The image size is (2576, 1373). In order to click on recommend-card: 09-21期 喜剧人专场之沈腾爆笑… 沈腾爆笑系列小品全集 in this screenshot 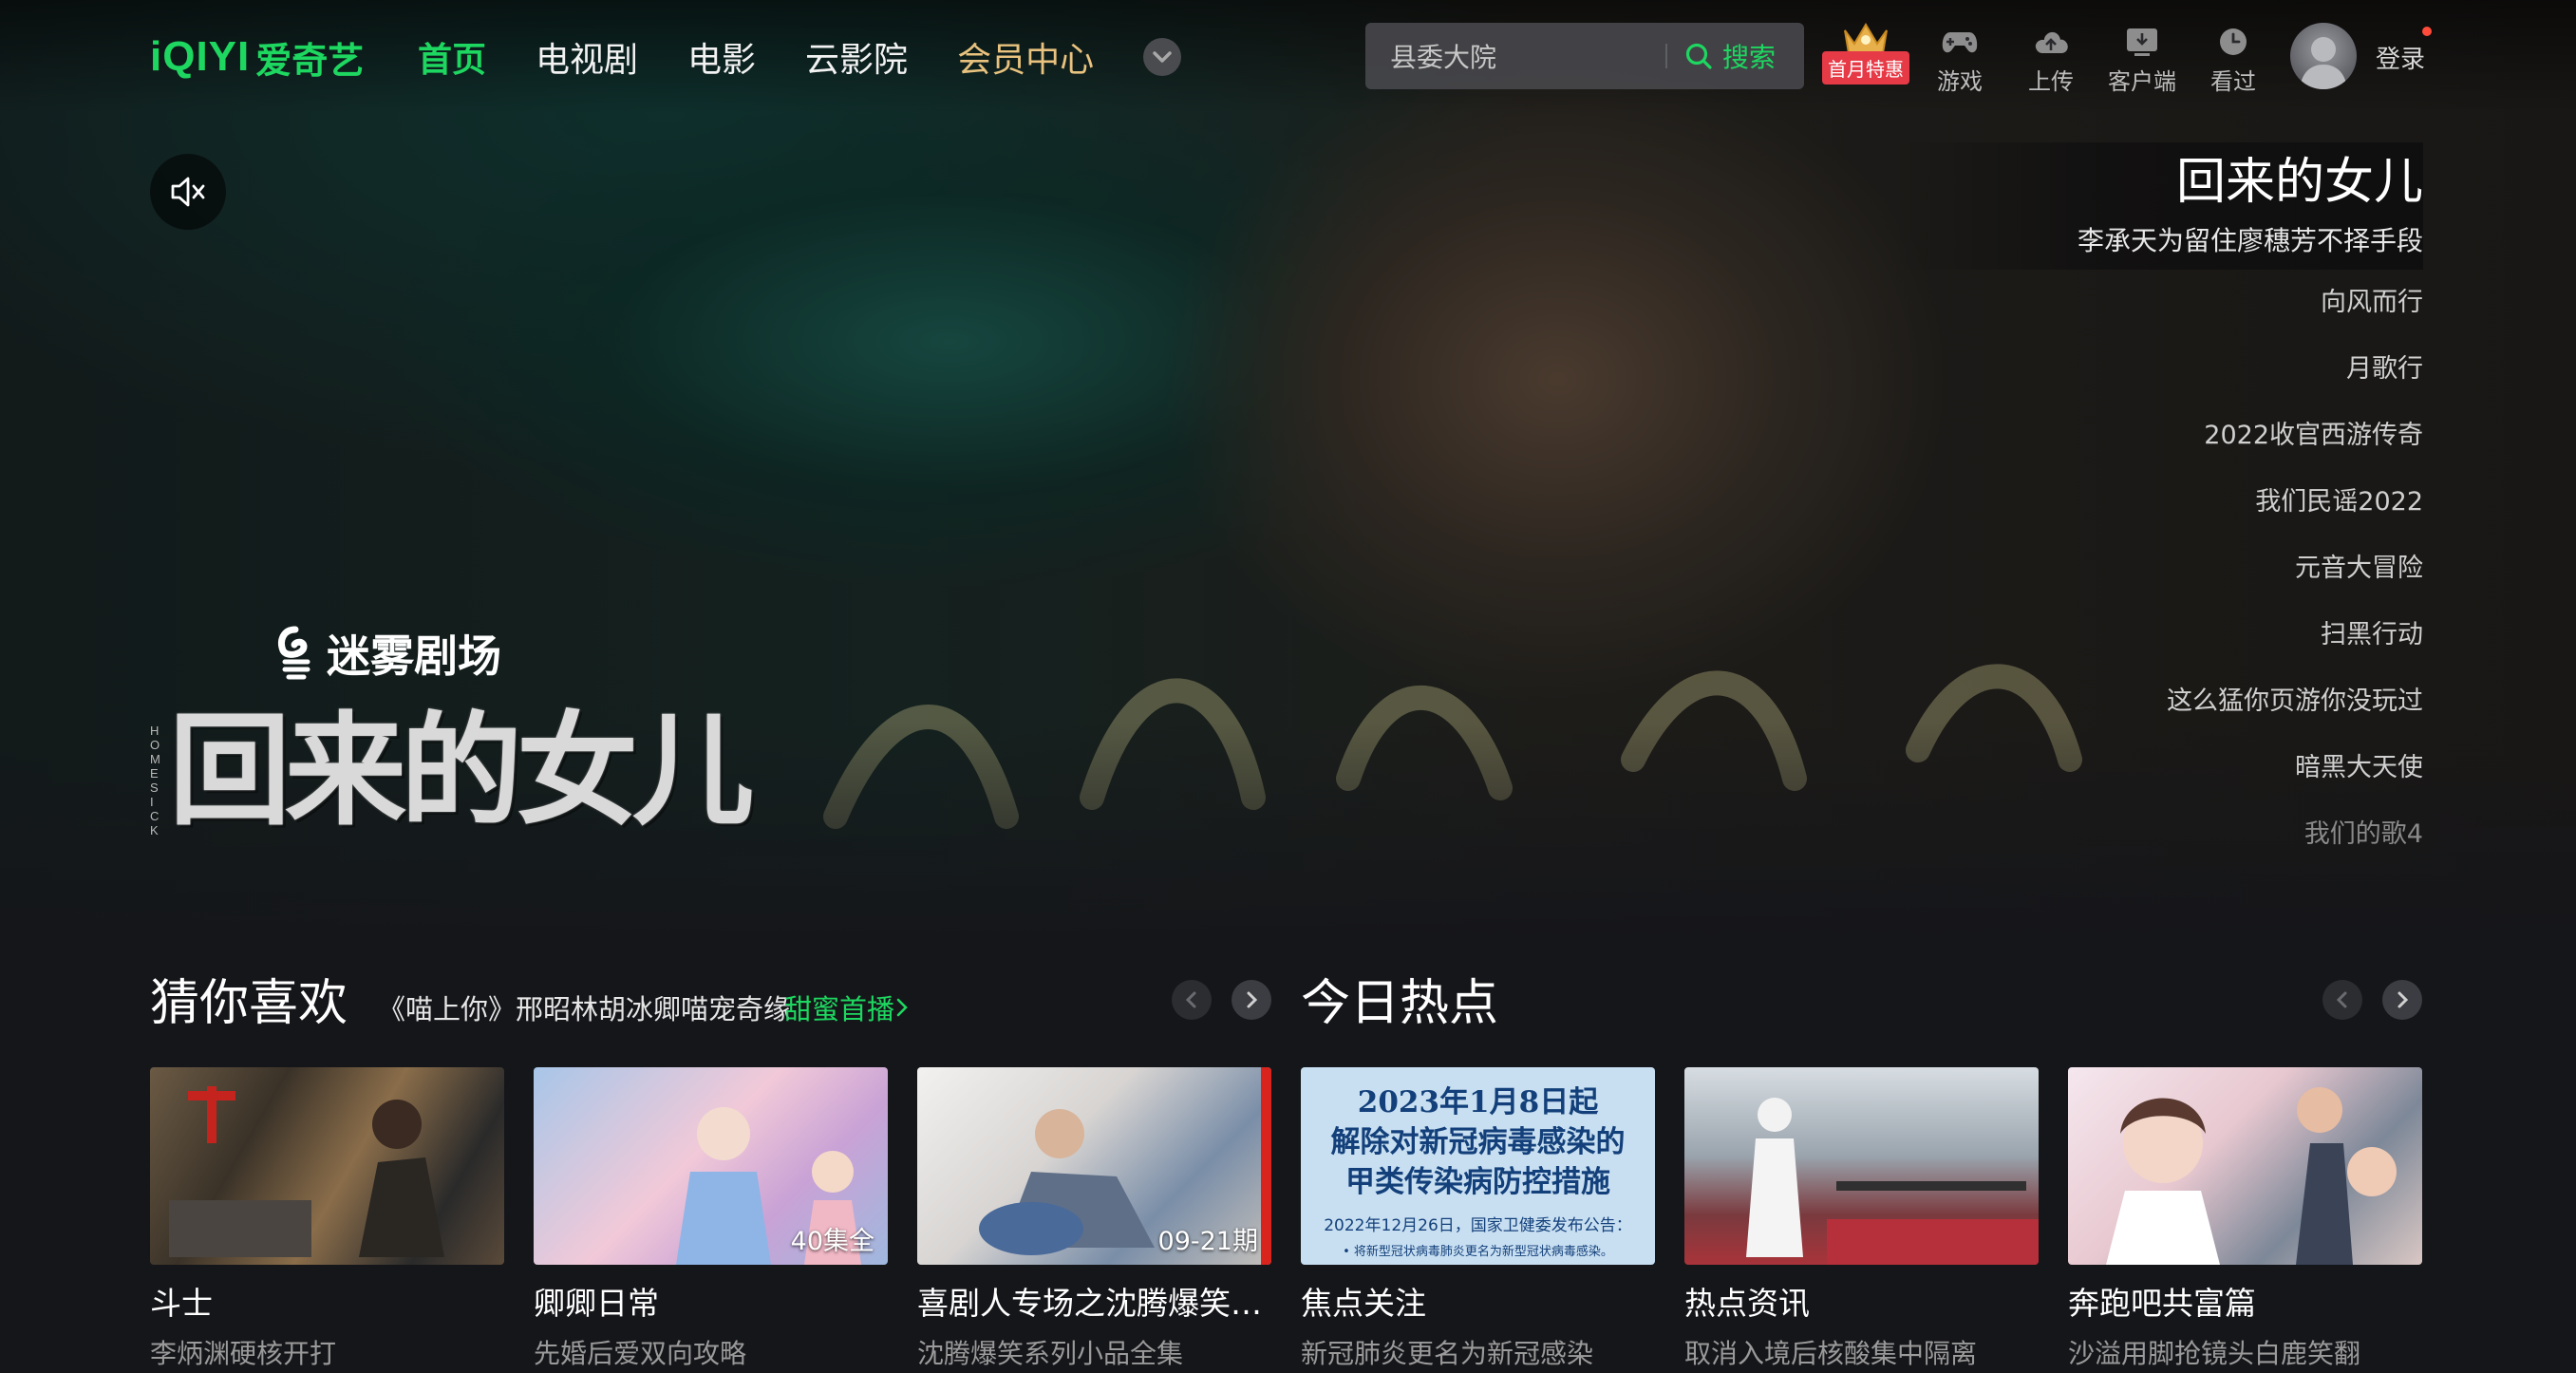, I will do `click(1094, 1219)`.